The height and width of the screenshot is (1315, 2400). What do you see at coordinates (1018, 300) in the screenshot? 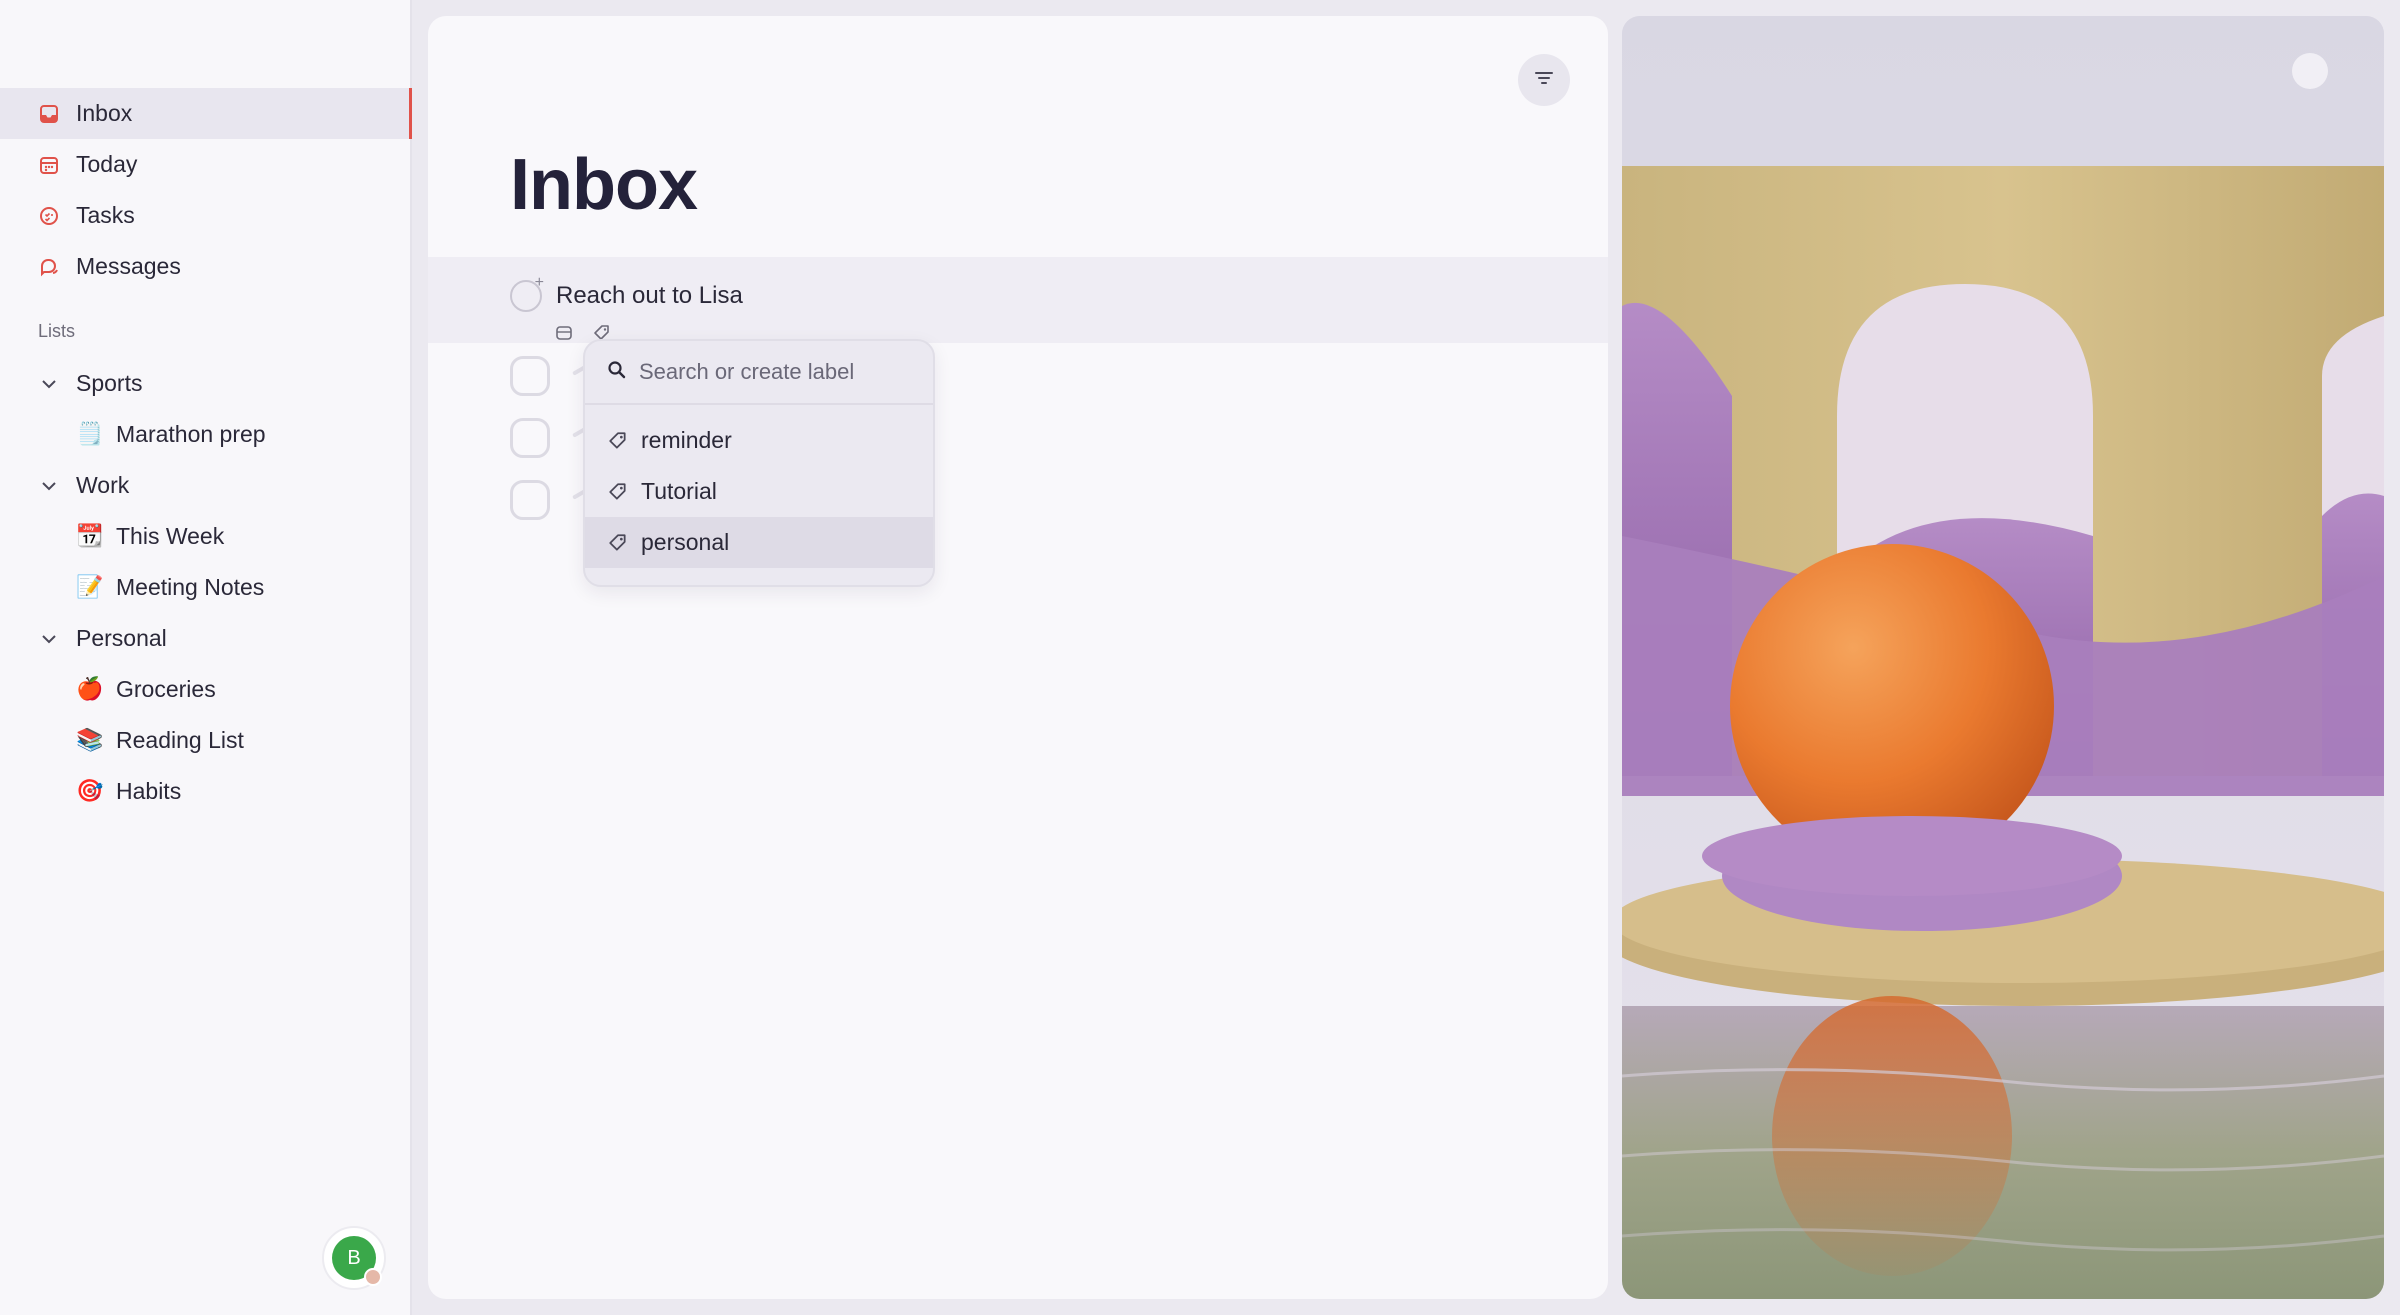
I see `task-row-selected: + Reach out to Lisa` at bounding box center [1018, 300].